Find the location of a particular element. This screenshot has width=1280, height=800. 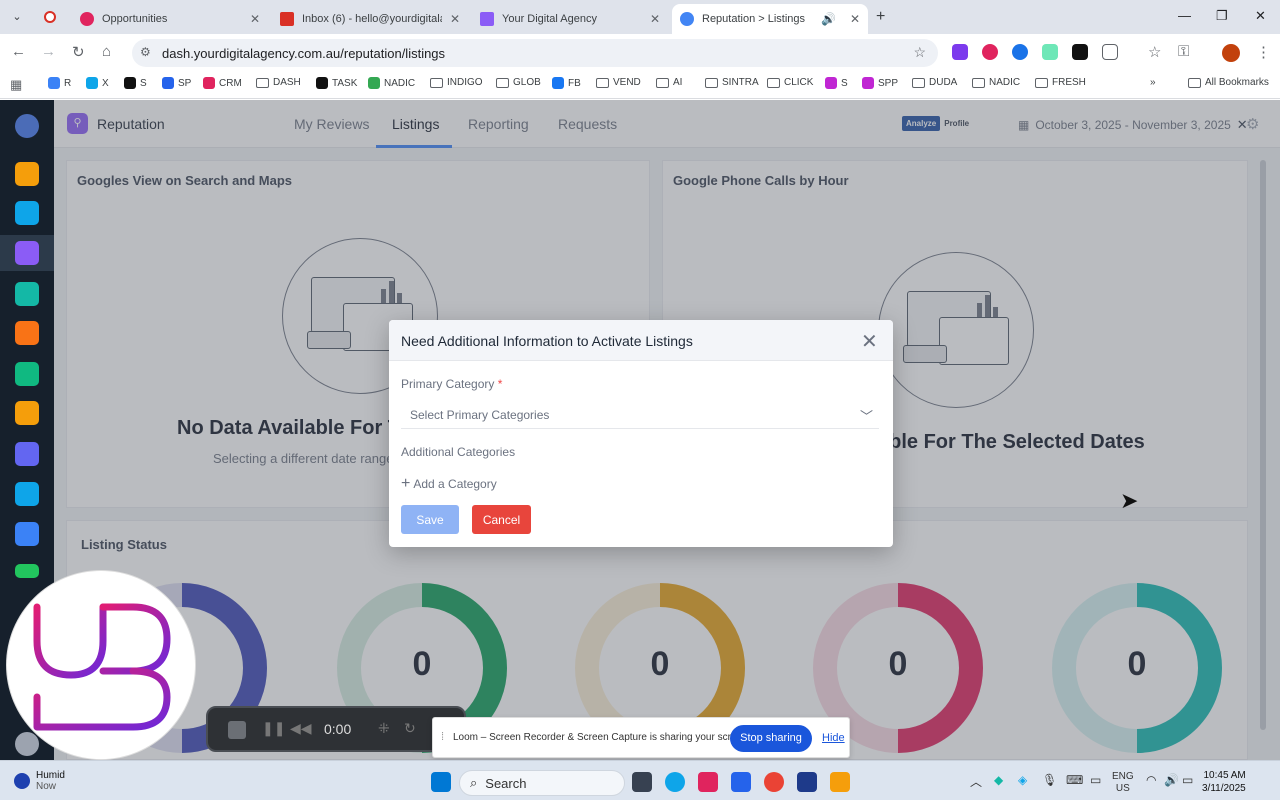

tray-overflow-icon: ︿ is located at coordinates (976, 781).